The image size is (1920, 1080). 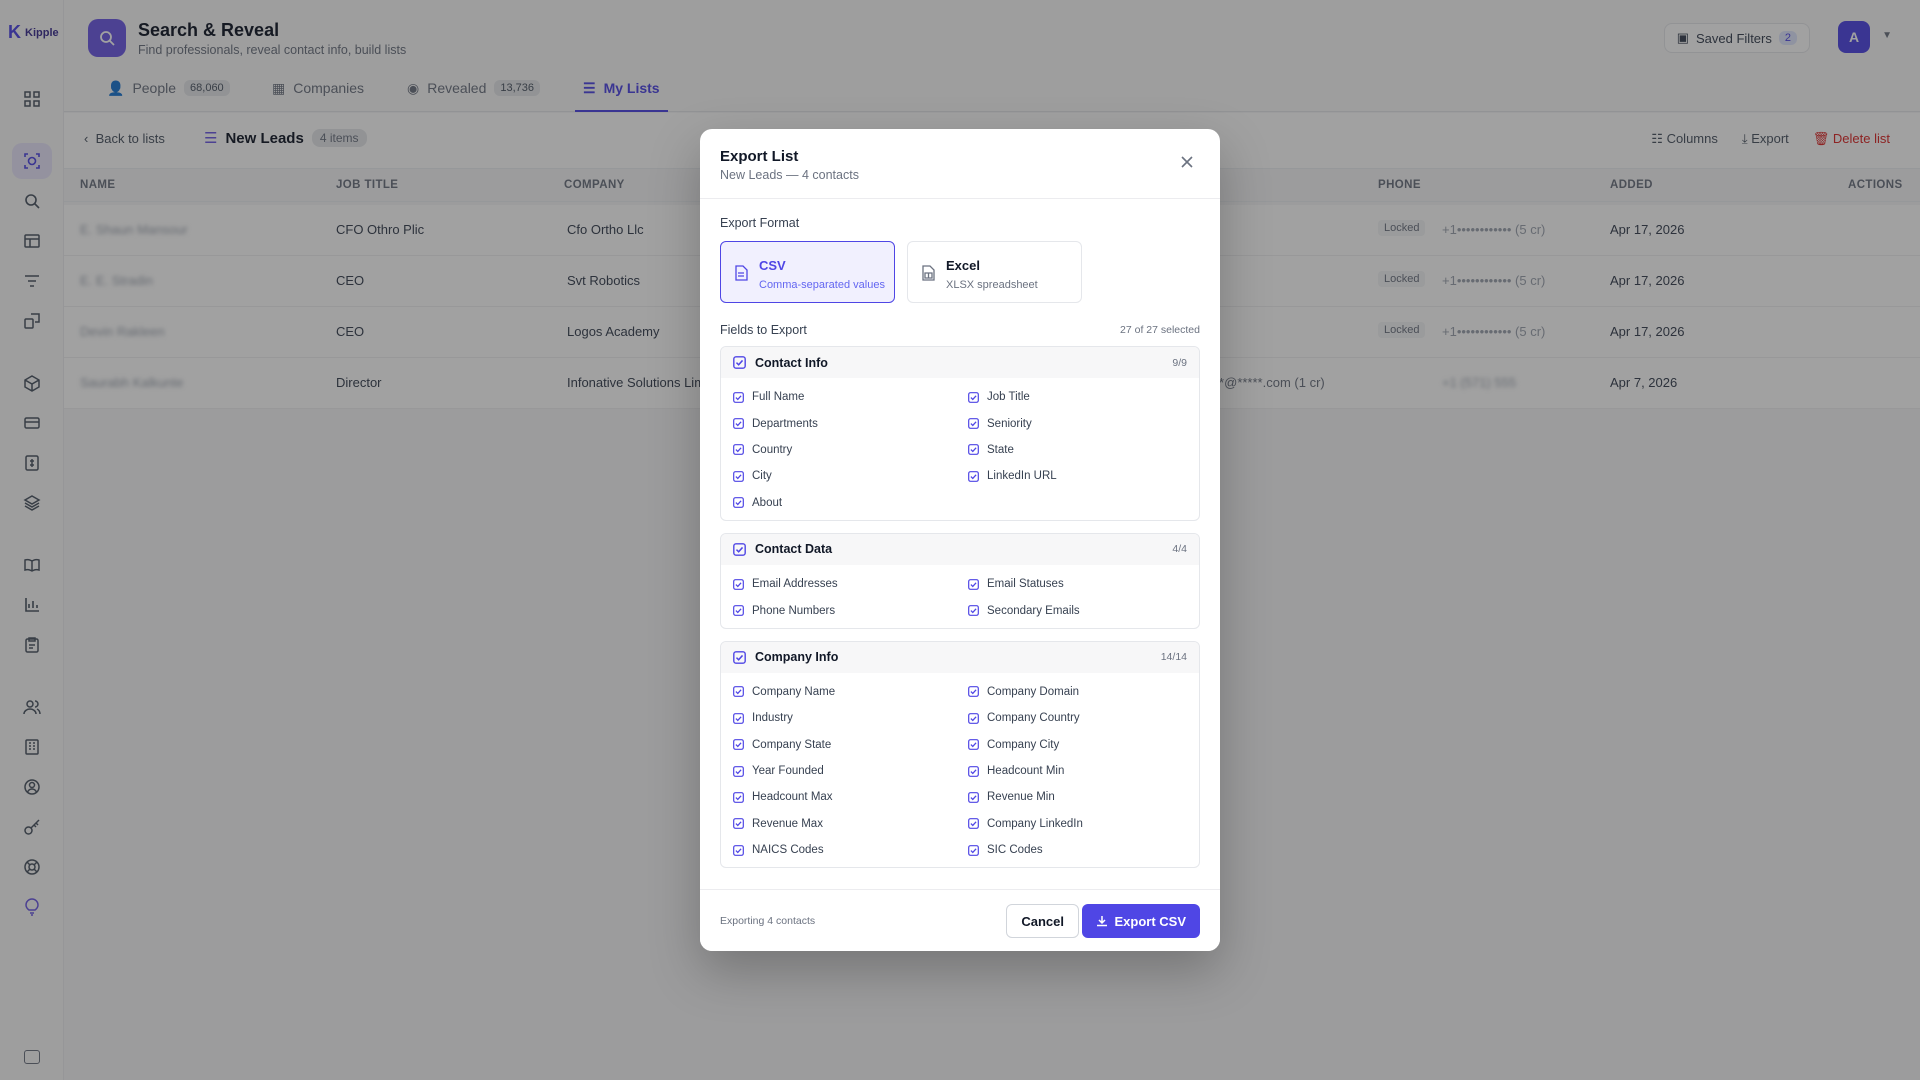 What do you see at coordinates (850, 718) in the screenshot?
I see `field-option: Industry` at bounding box center [850, 718].